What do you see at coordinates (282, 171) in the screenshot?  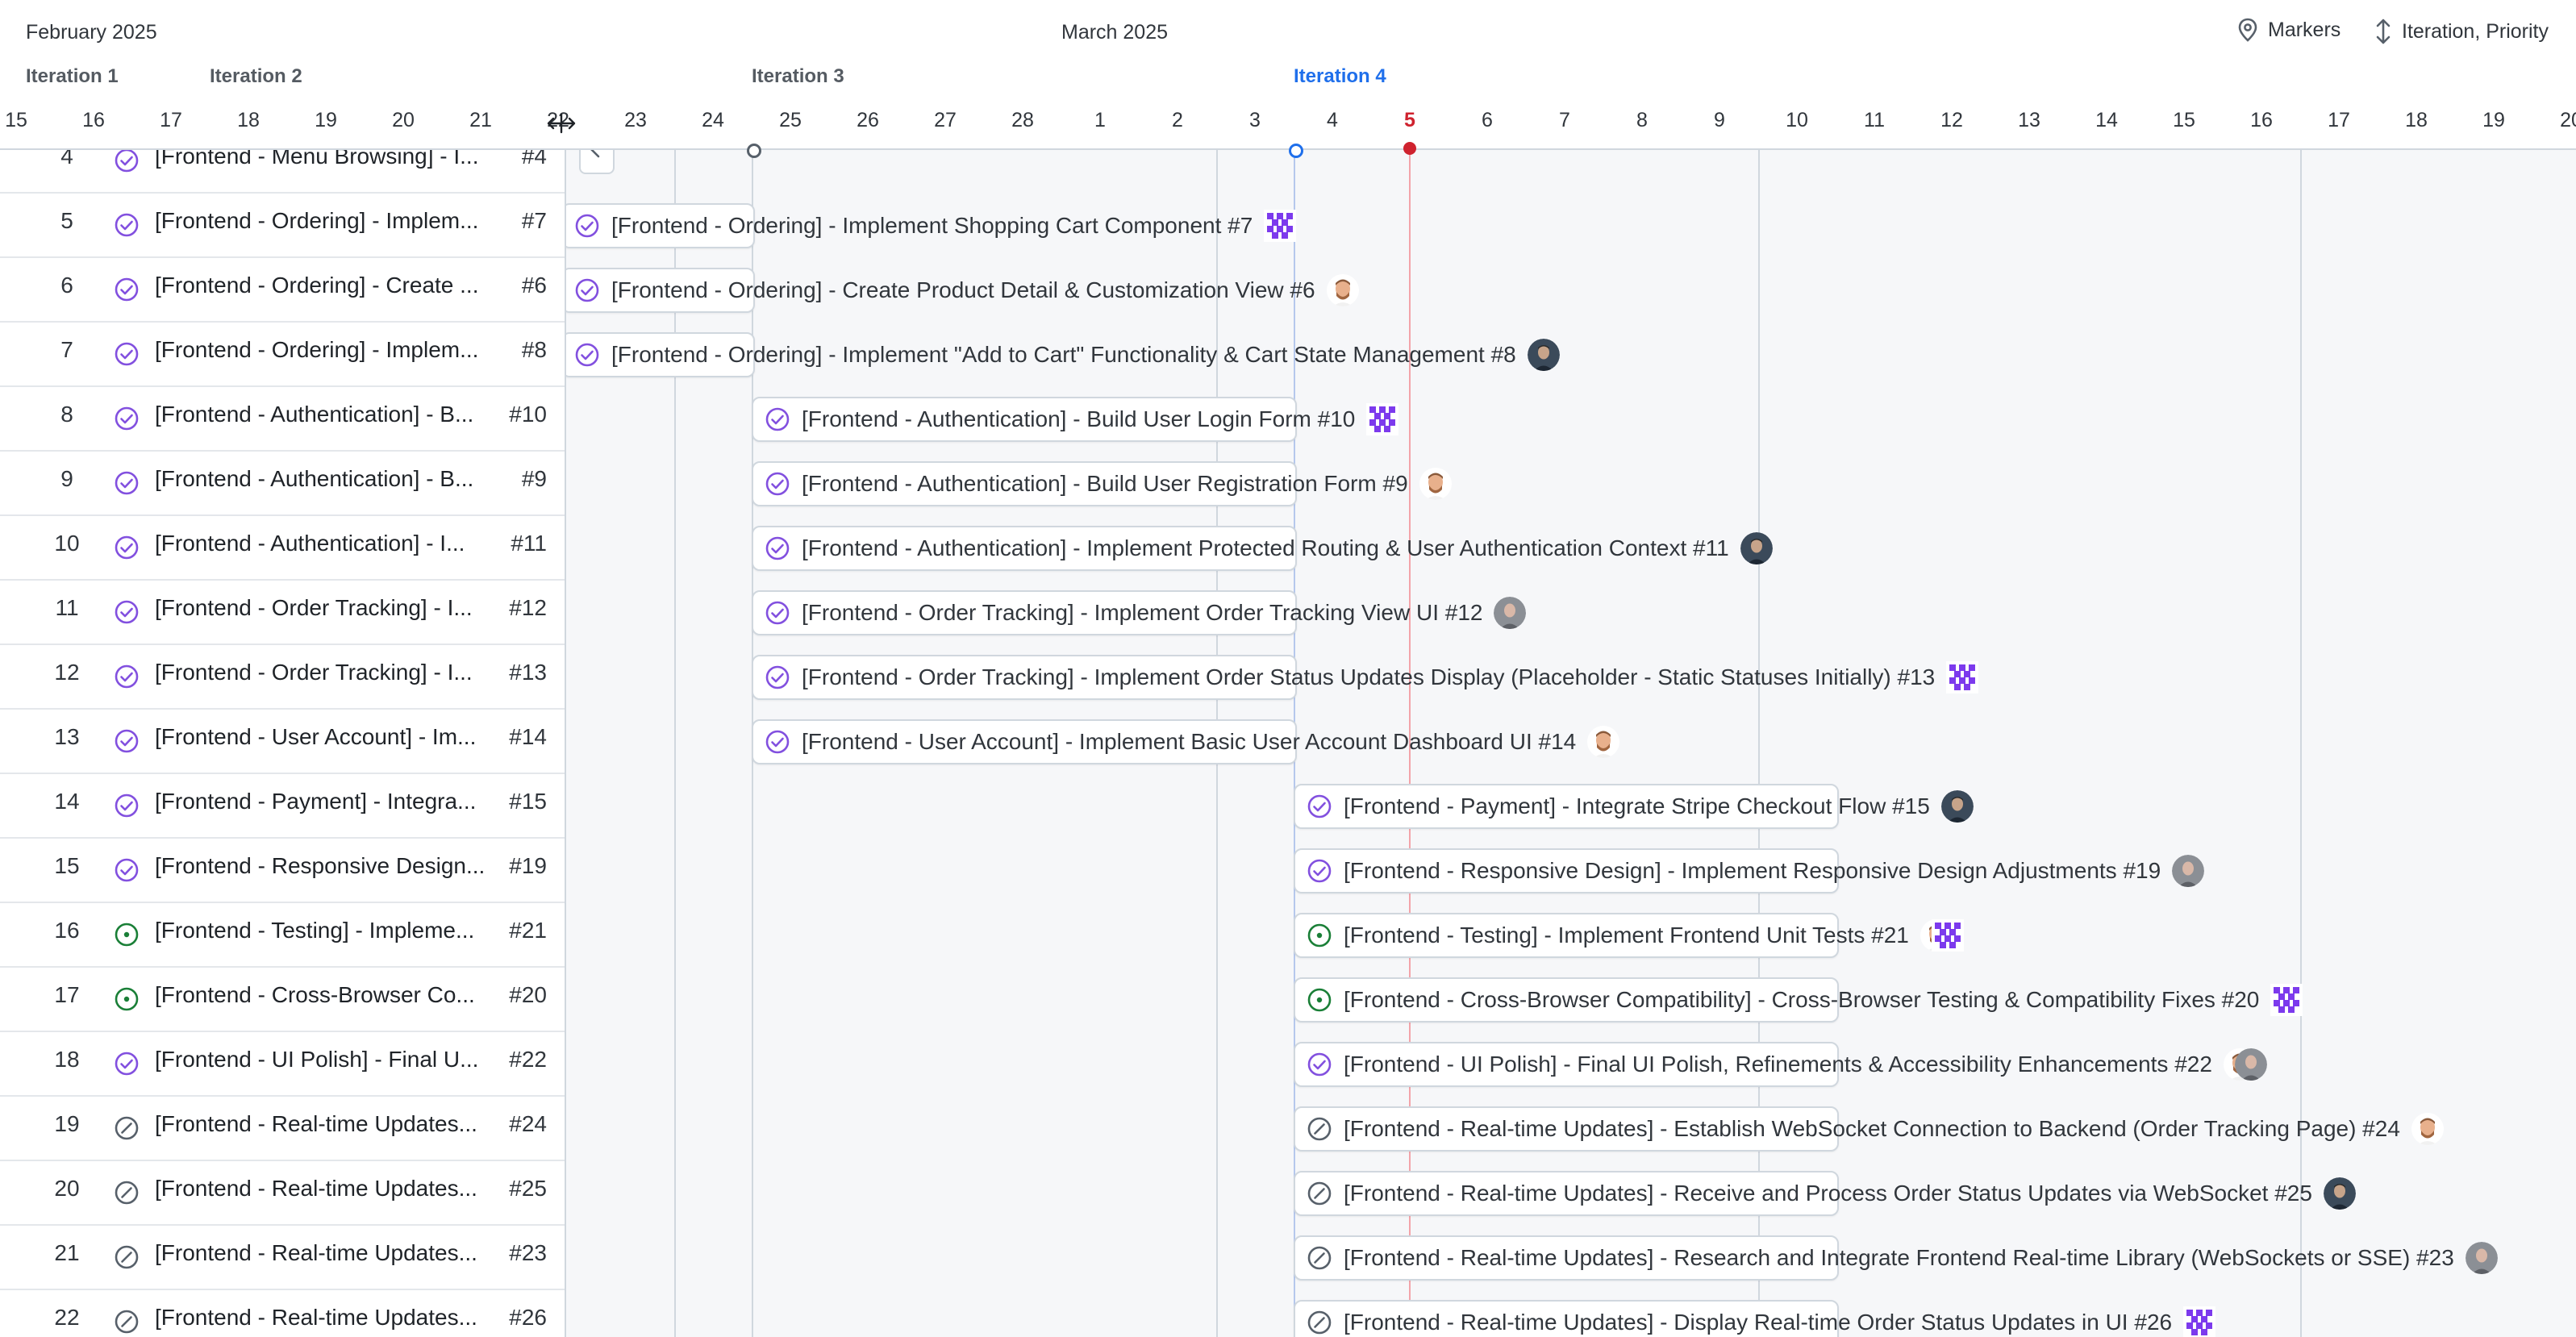 I see `table-row: 4 [Frontend - Menu Browsing] - I... #4` at bounding box center [282, 171].